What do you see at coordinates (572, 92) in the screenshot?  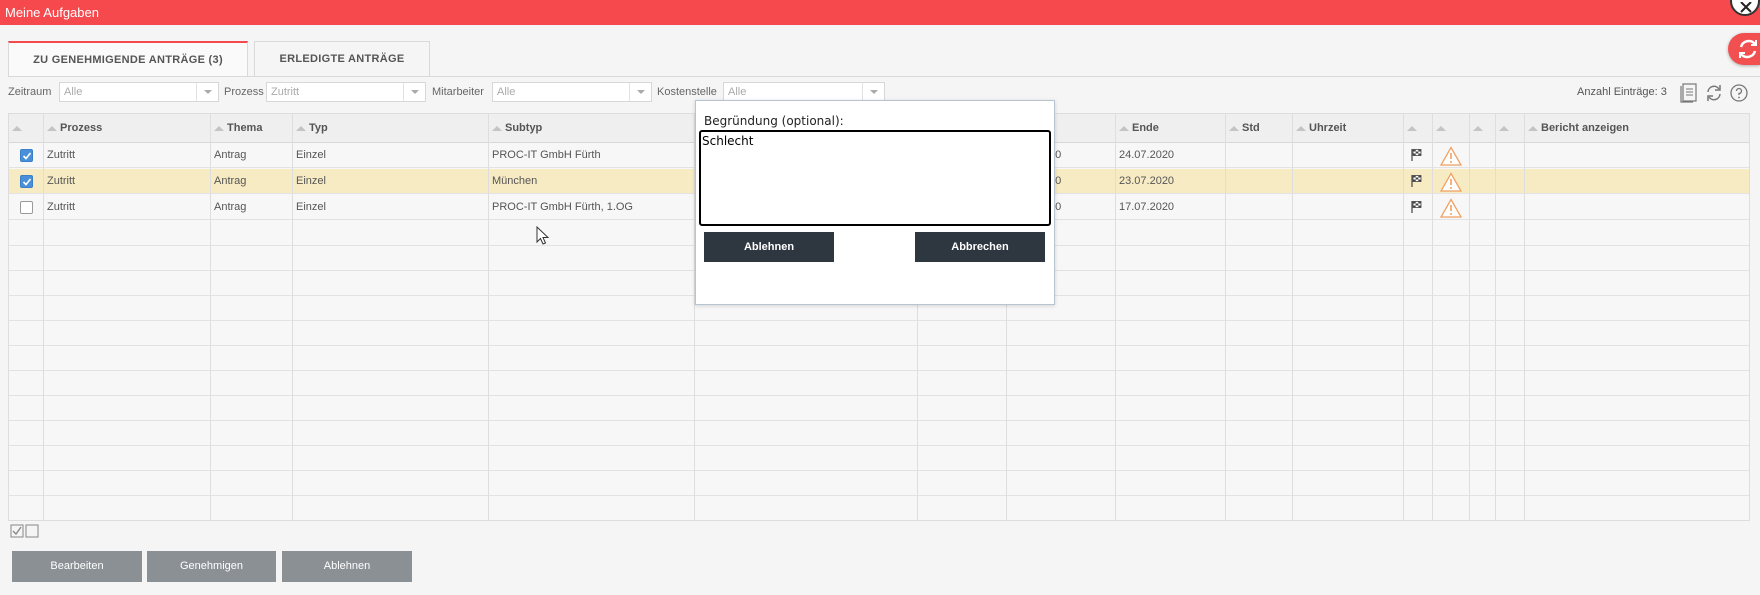 I see `filter-select-mitarbeiter: Alle` at bounding box center [572, 92].